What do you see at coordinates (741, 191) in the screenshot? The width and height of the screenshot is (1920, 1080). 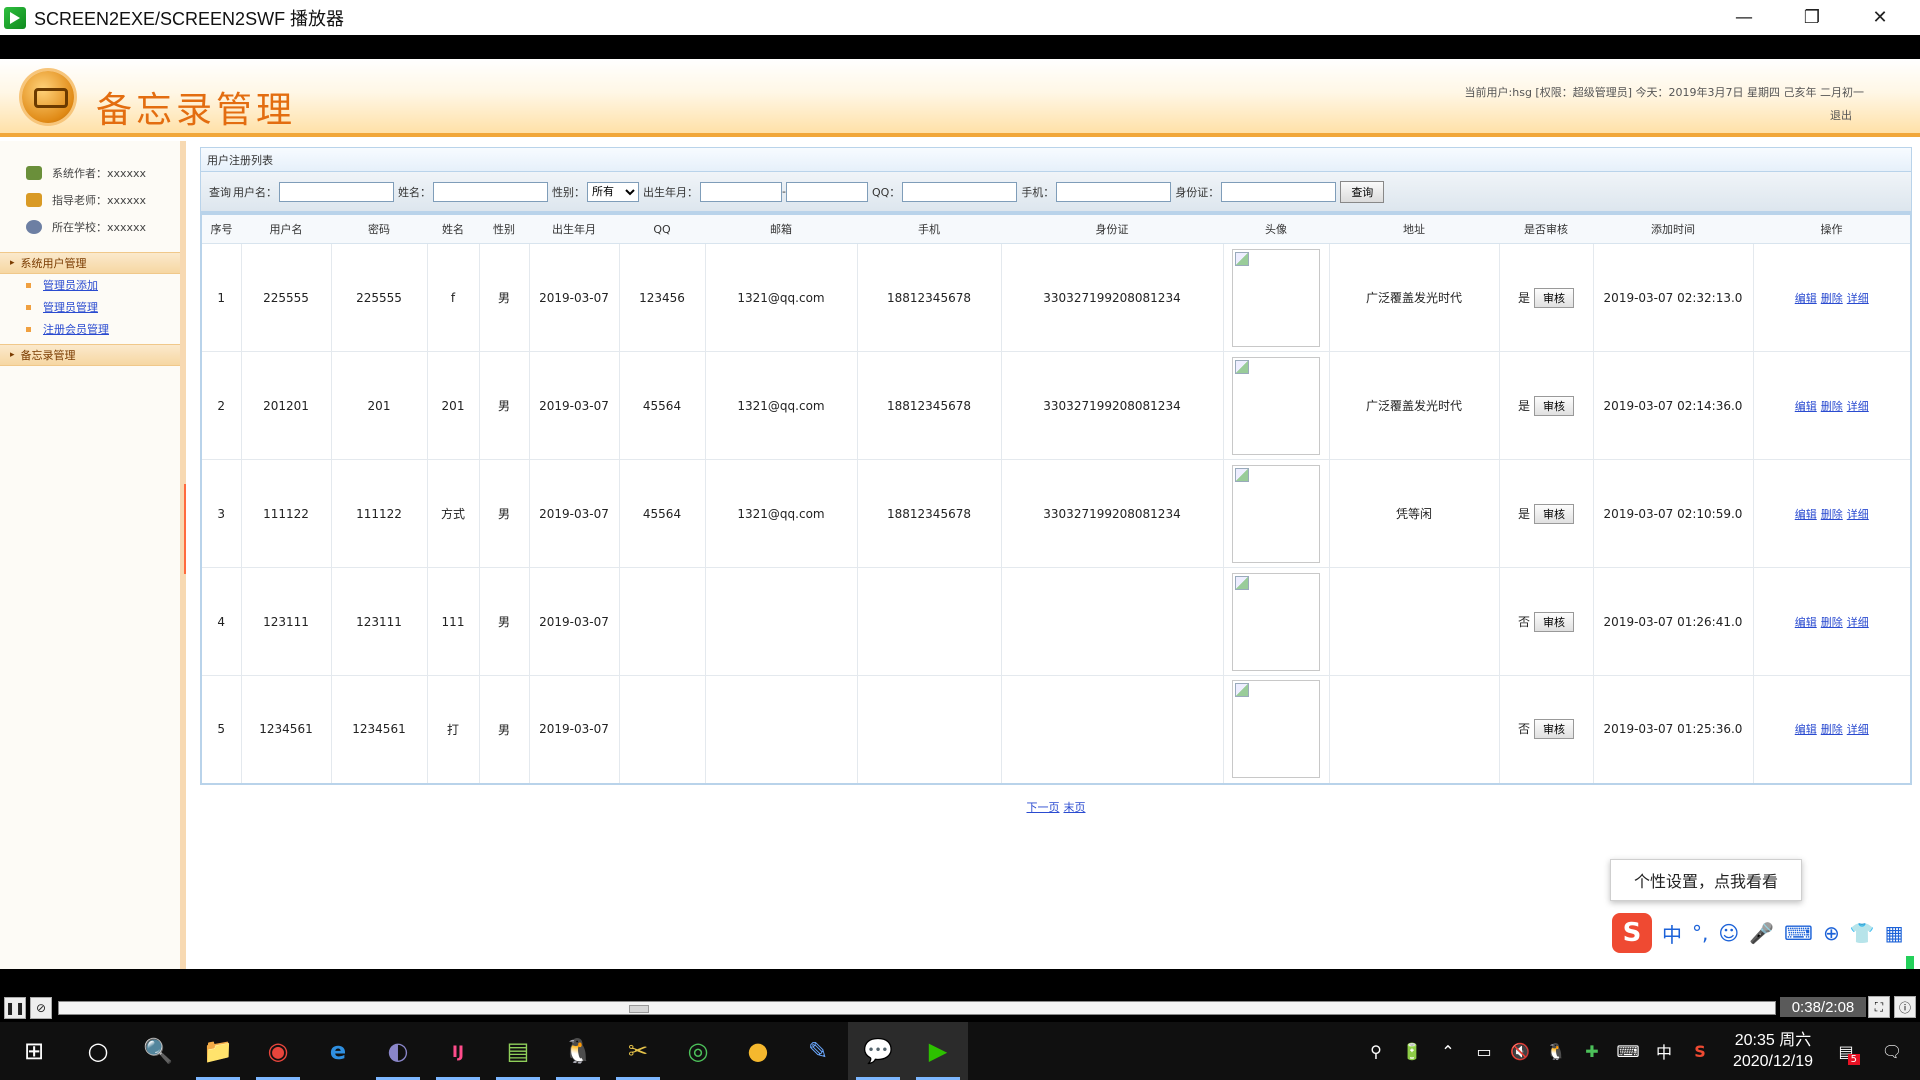 I see `birth-from-input` at bounding box center [741, 191].